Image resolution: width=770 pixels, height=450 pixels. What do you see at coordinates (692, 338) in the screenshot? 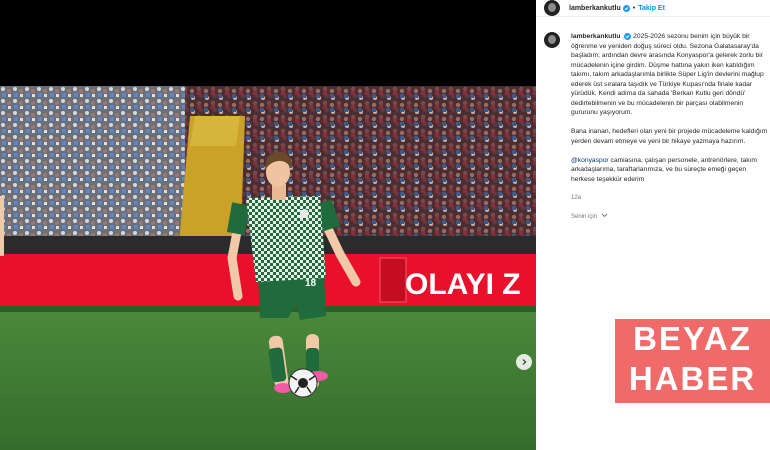
I see `watermark-line-1: BEYAZ` at bounding box center [692, 338].